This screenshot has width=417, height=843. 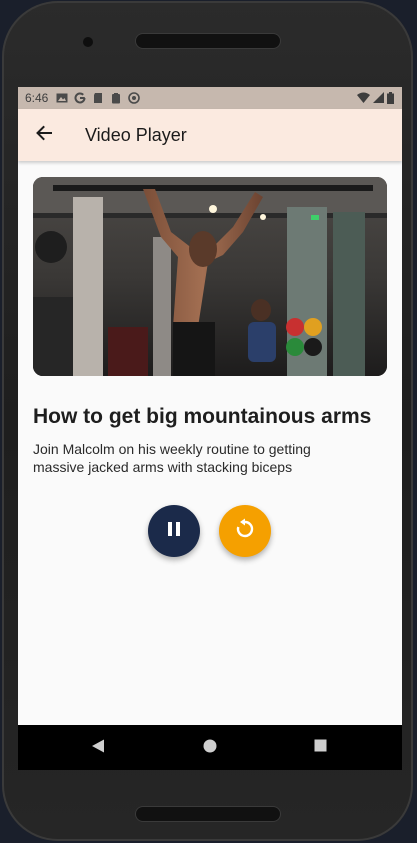 I want to click on back-triangle-icon, so click(x=98, y=748).